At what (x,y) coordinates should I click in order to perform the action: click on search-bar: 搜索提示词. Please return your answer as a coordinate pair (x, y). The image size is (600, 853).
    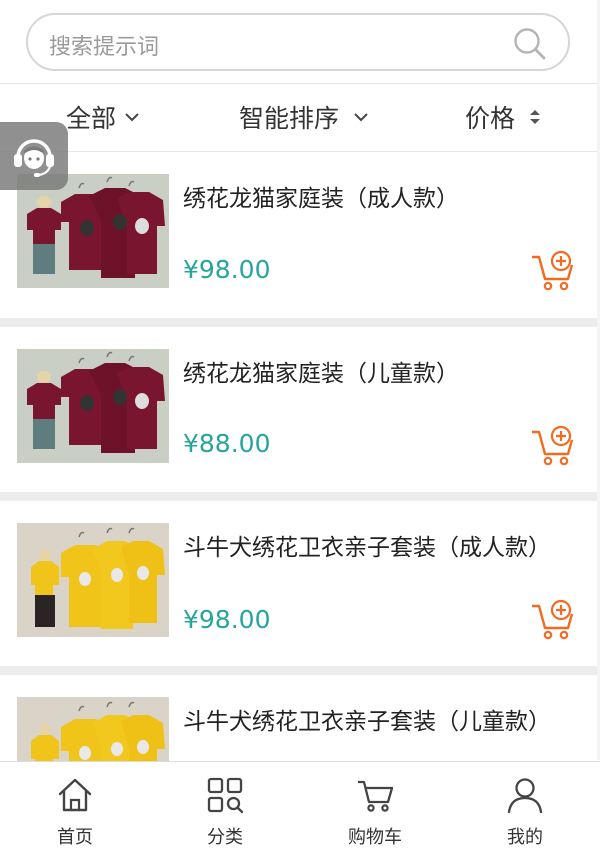
    Looking at the image, I should click on (300, 42).